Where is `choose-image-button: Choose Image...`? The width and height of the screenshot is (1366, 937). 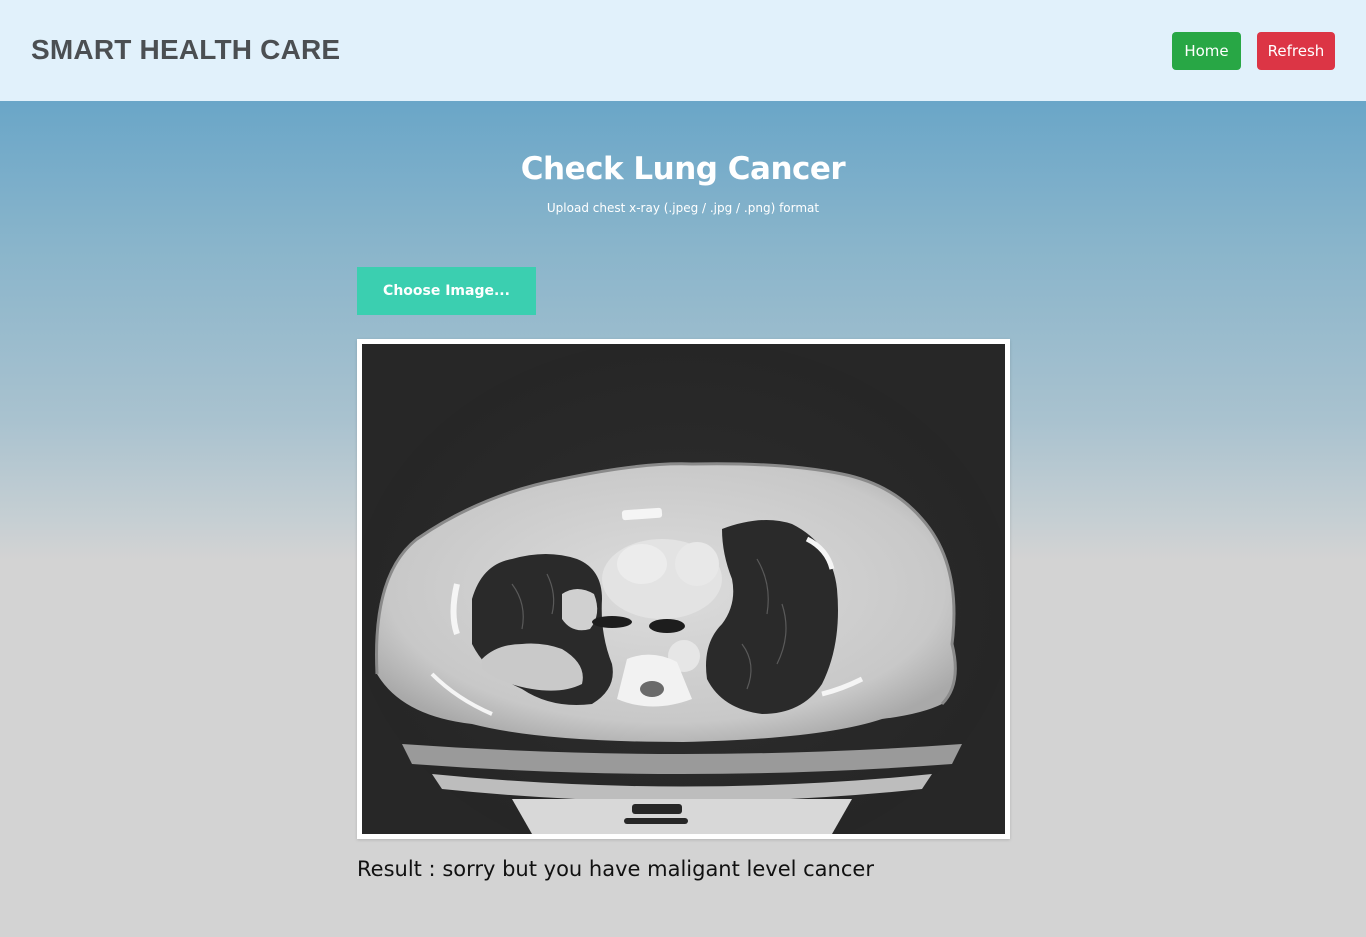 choose-image-button: Choose Image... is located at coordinates (446, 291).